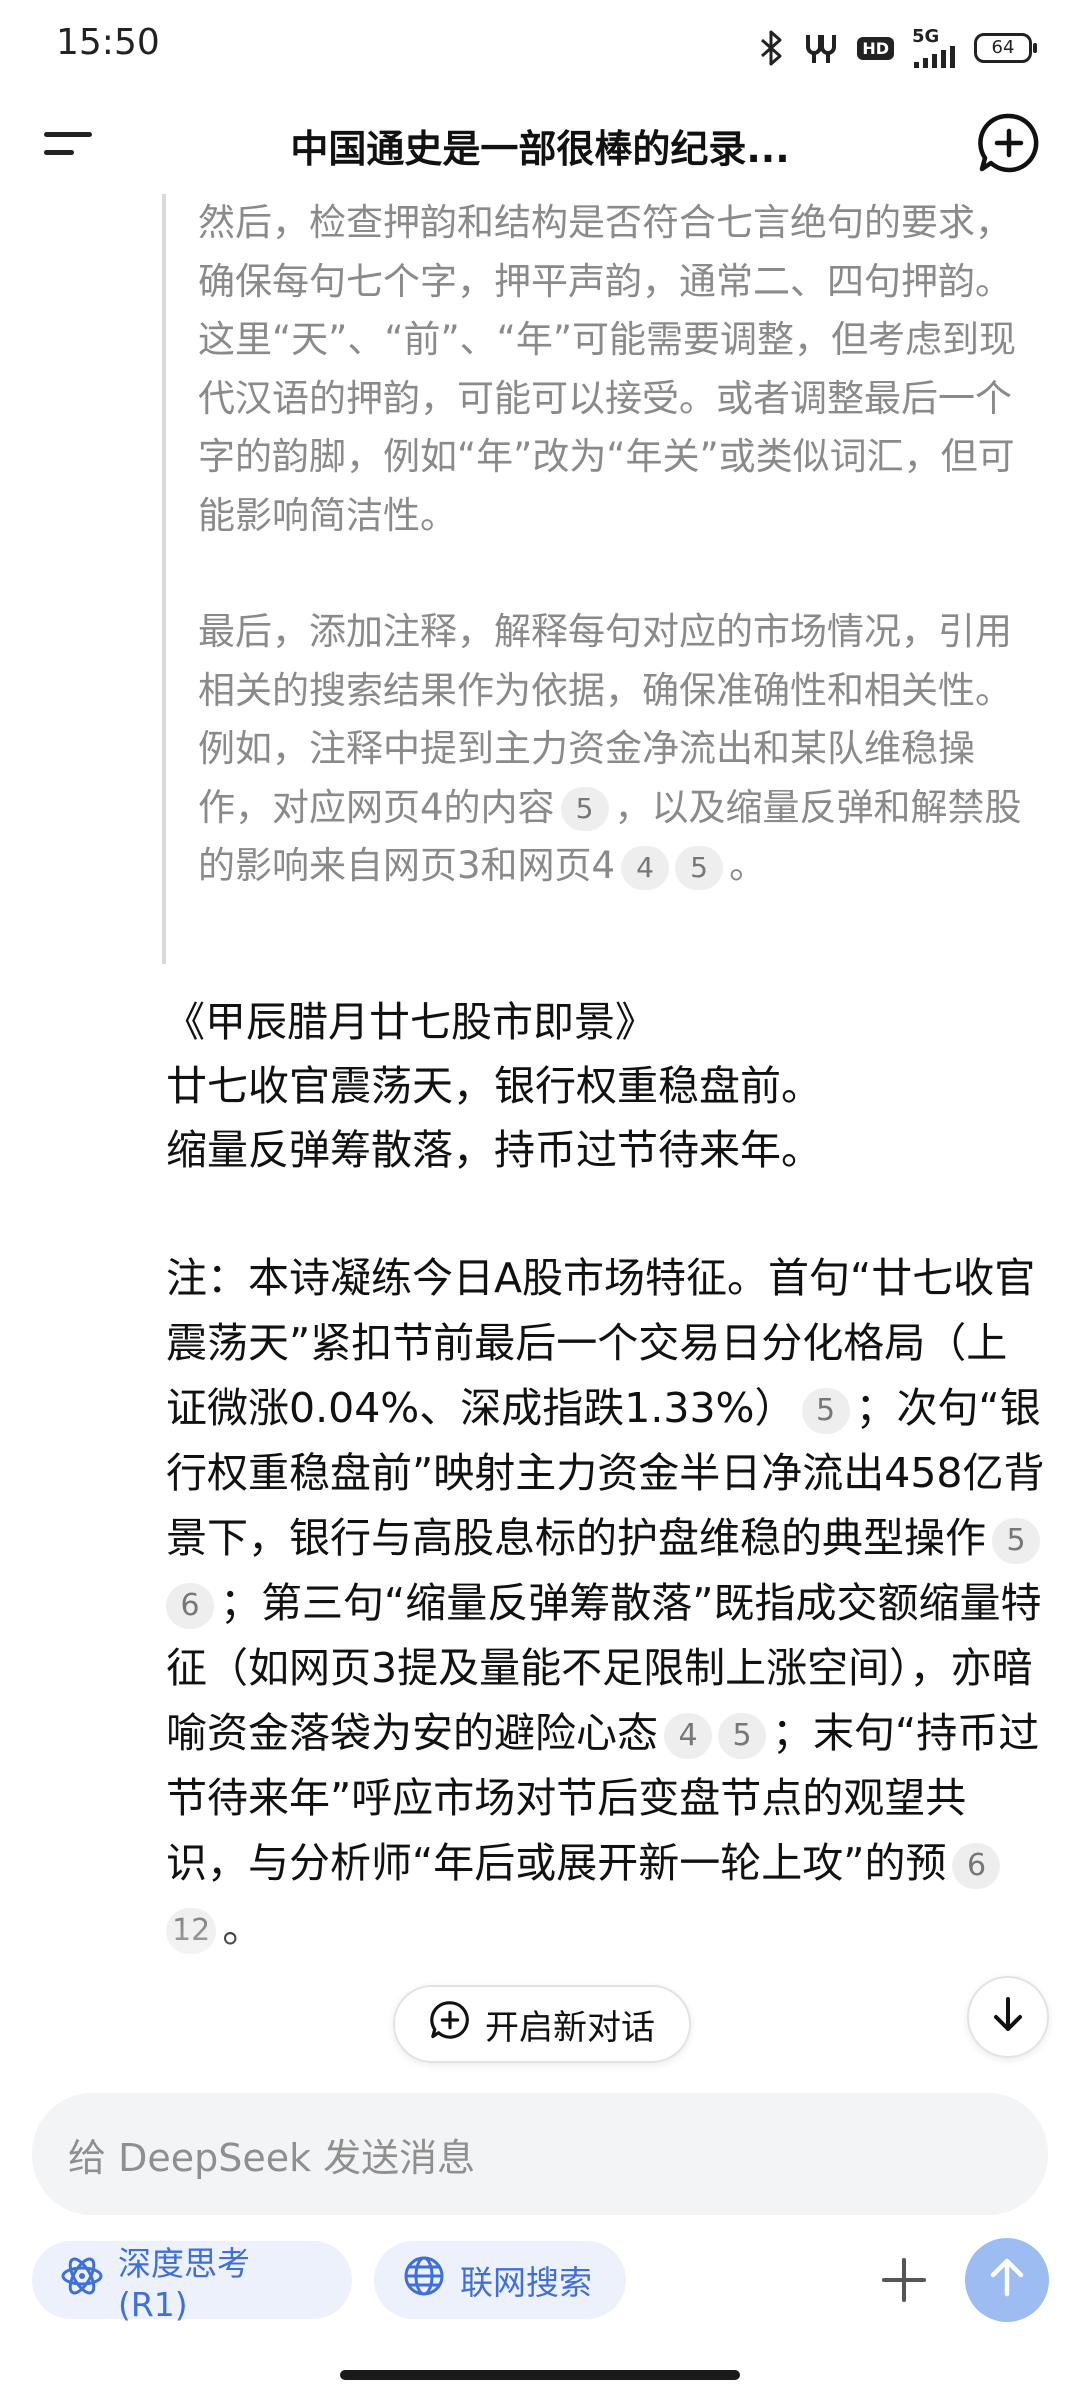  I want to click on home-indicator, so click(540, 2375).